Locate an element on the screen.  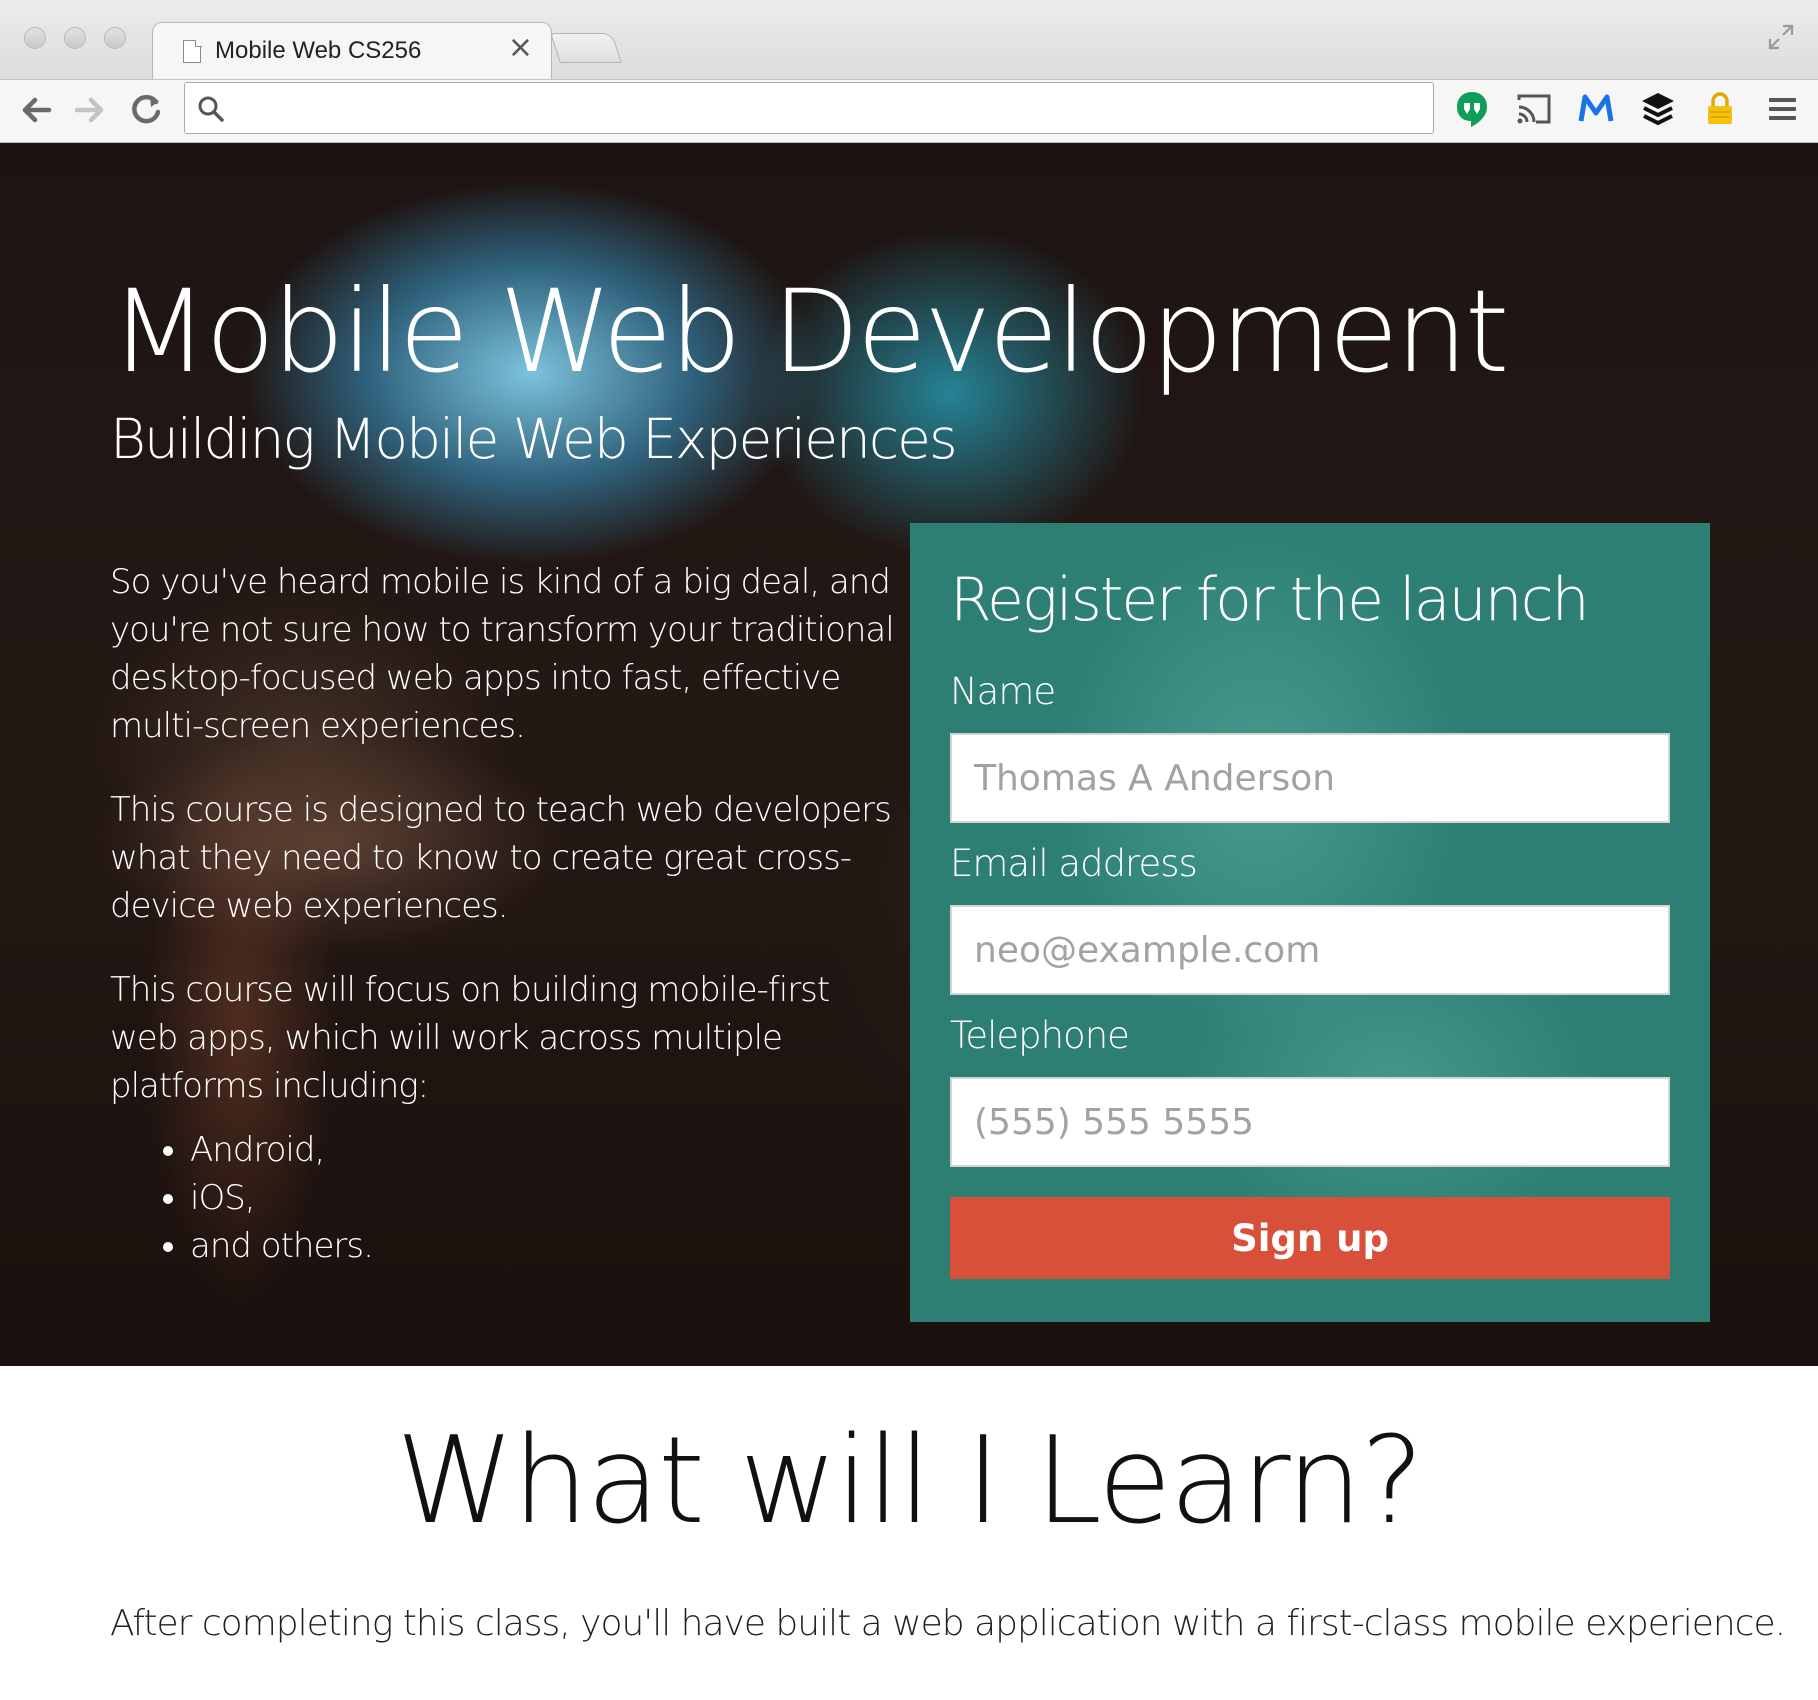
name-label: Name is located at coordinates (1003, 691).